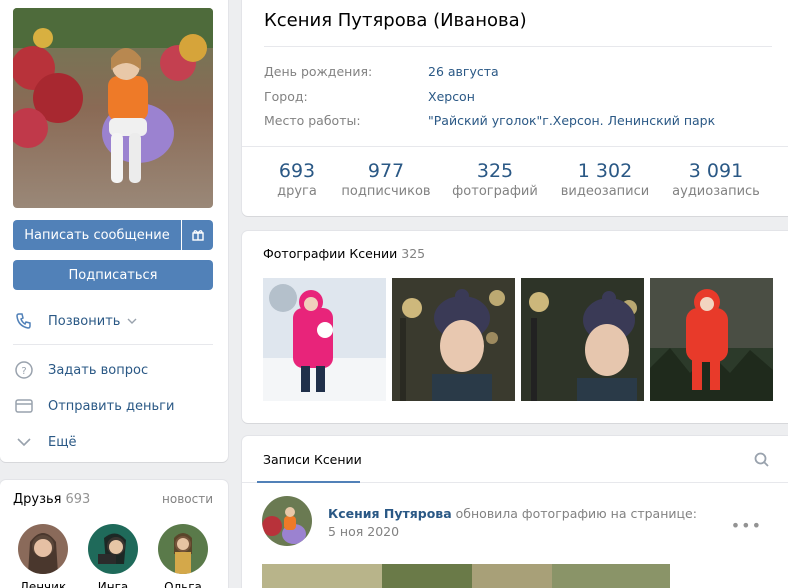  I want to click on counter-friends: 693 друга, so click(297, 179).